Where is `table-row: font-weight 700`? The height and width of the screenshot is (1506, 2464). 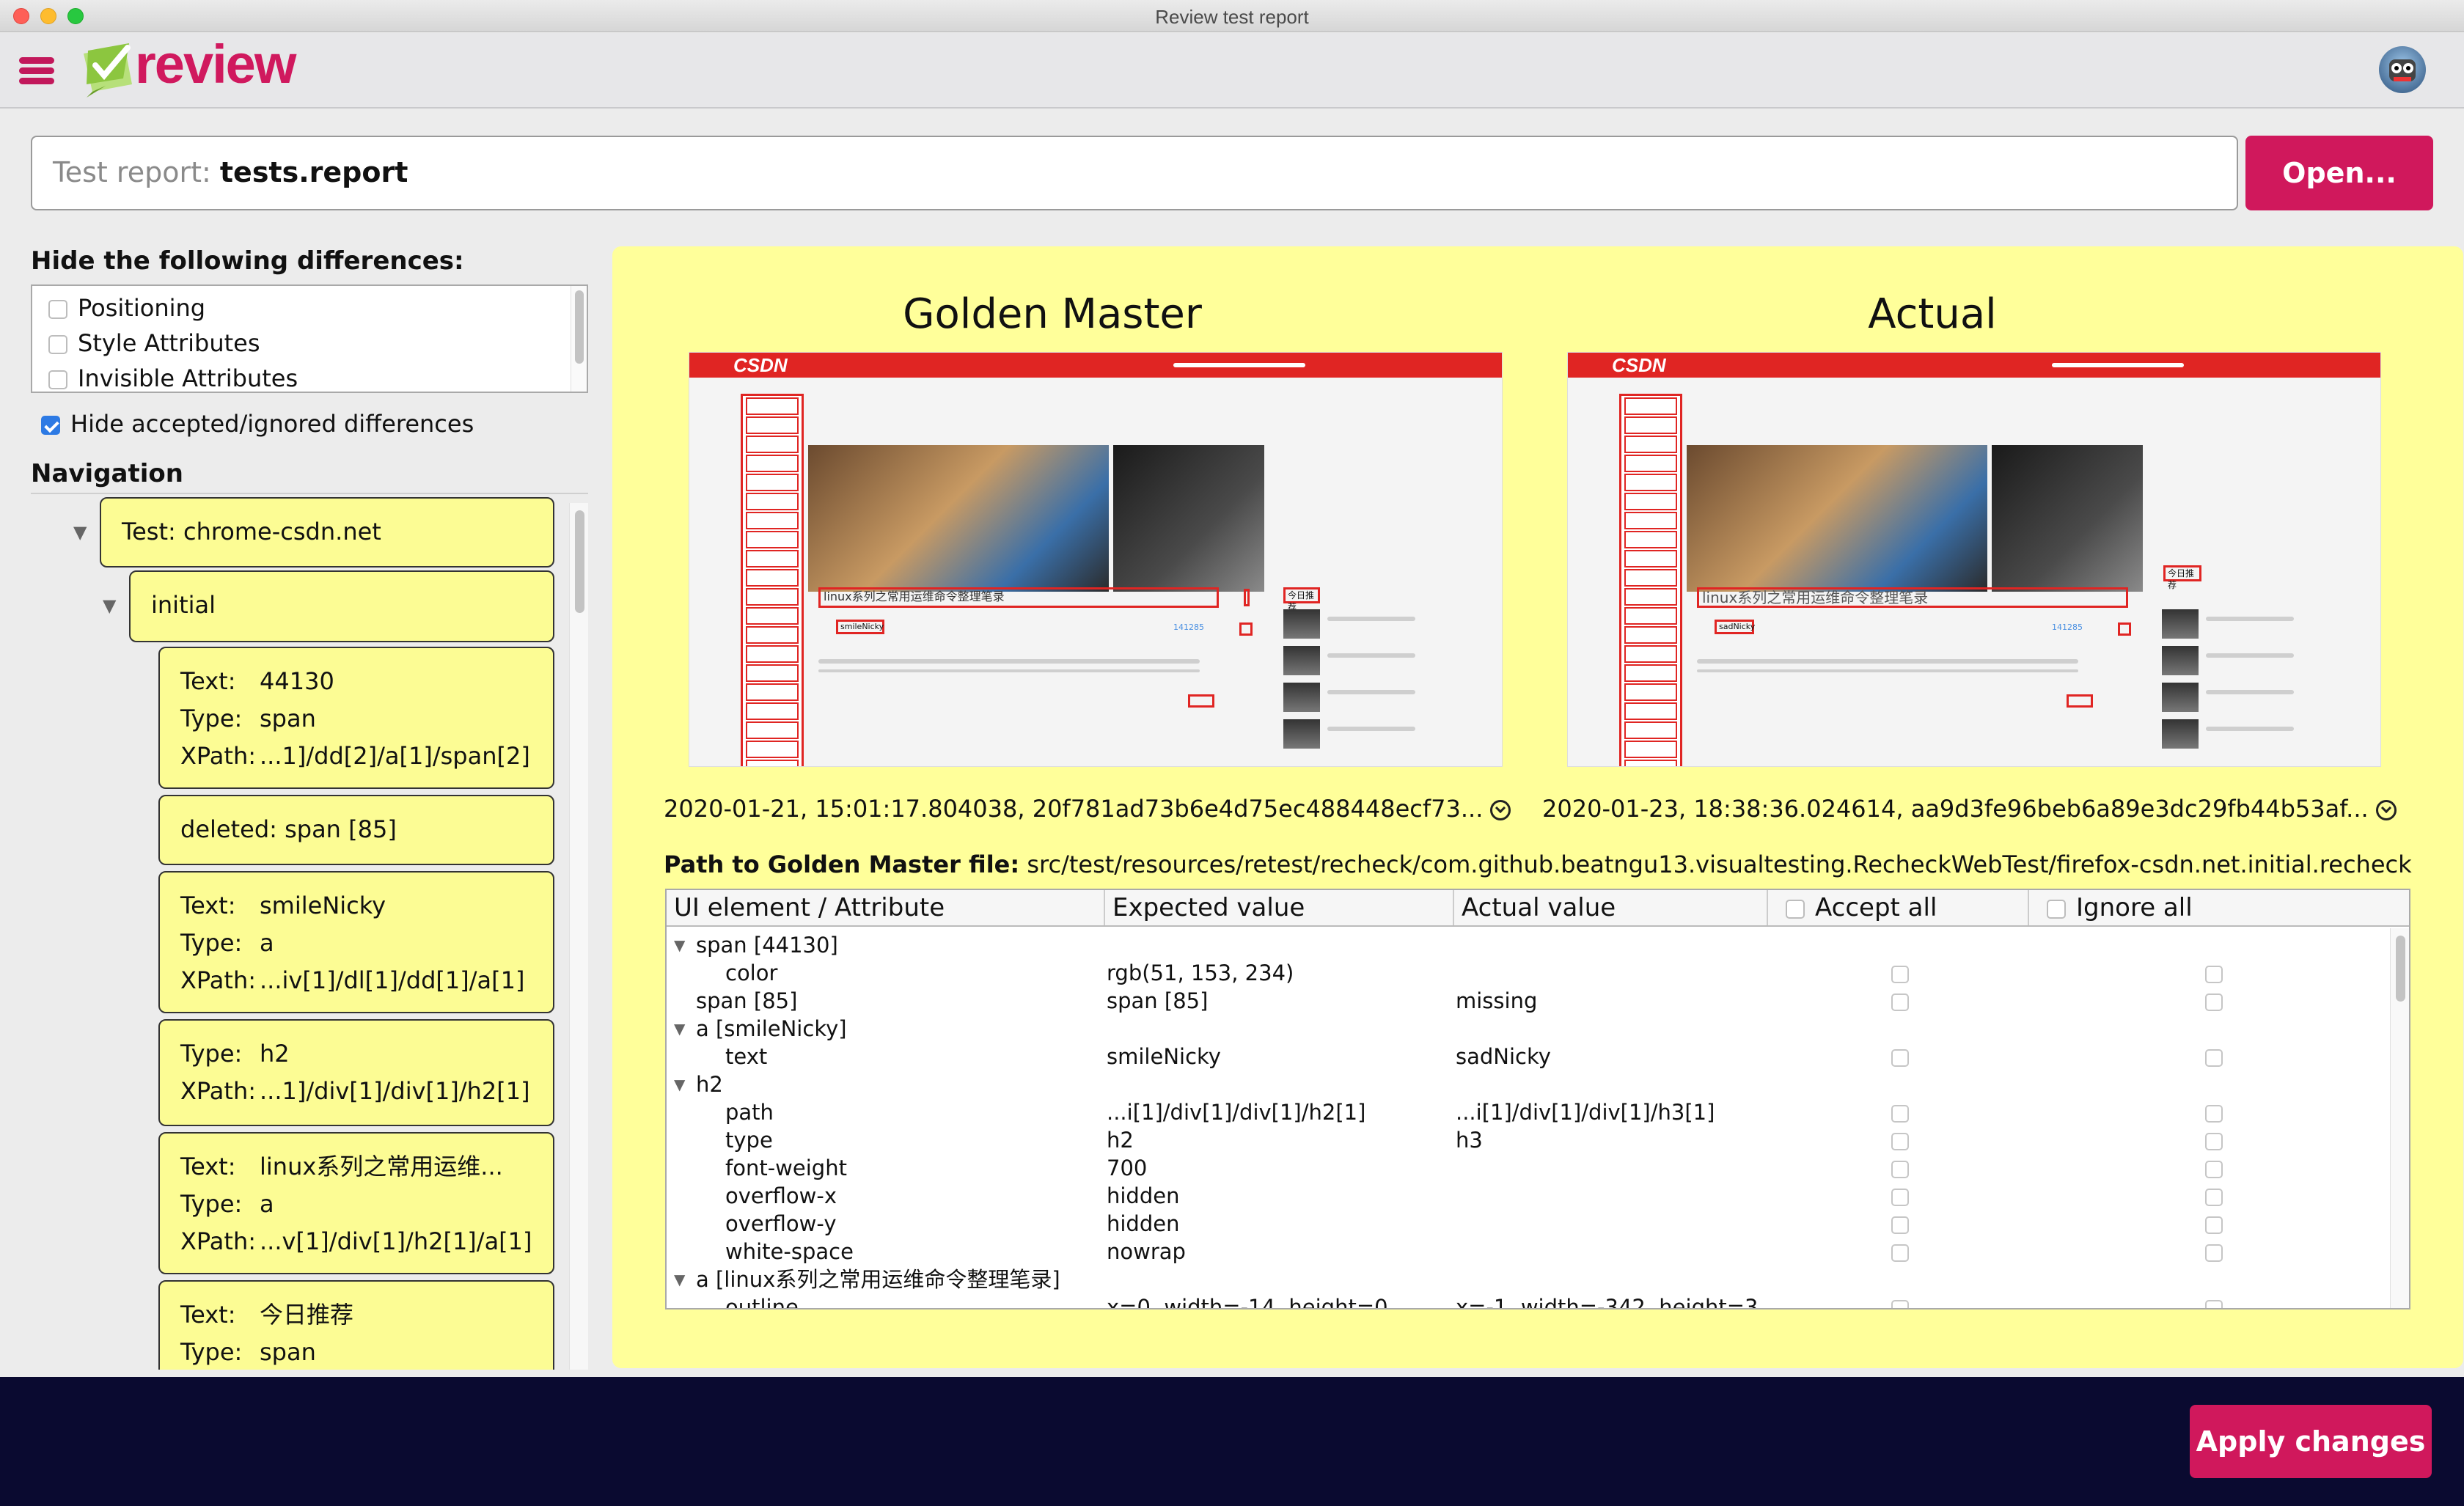 table-row: font-weight 700 is located at coordinates (1525, 1168).